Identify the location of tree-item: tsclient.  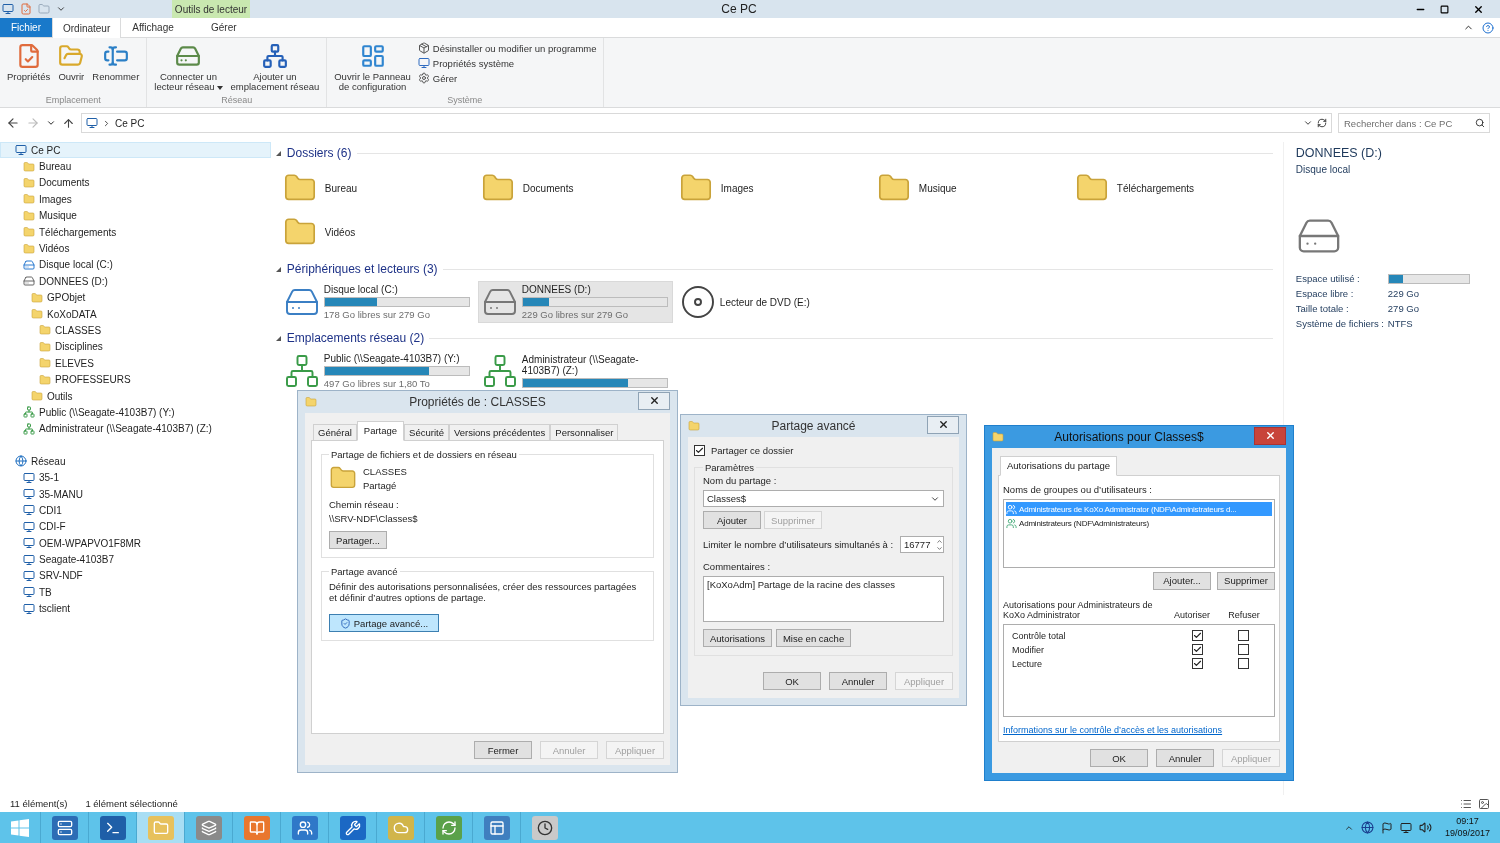
(135, 608).